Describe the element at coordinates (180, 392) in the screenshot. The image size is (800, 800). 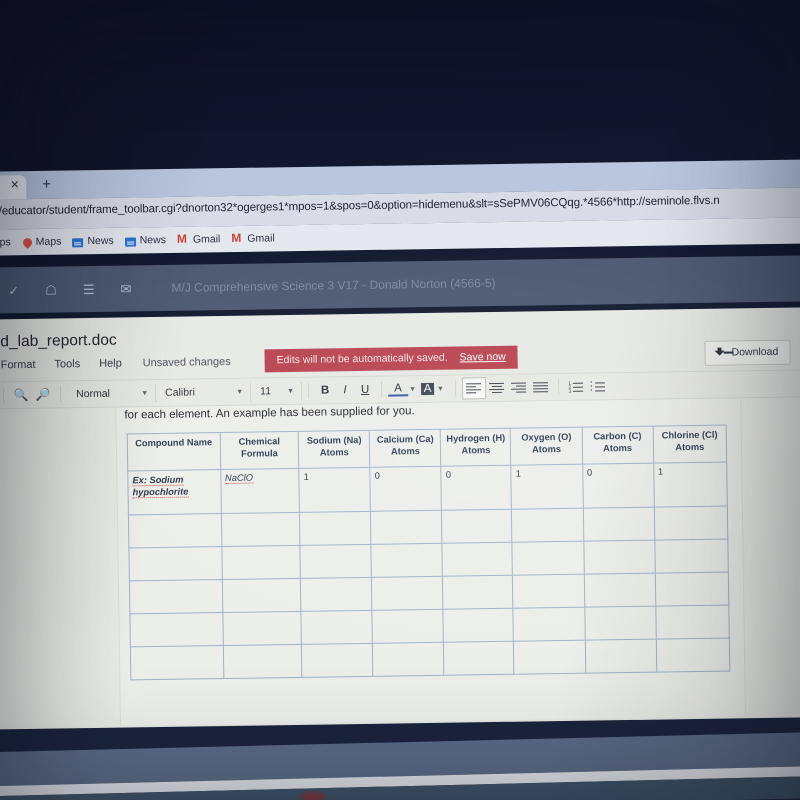
I see `font-family-value: Calibri` at that location.